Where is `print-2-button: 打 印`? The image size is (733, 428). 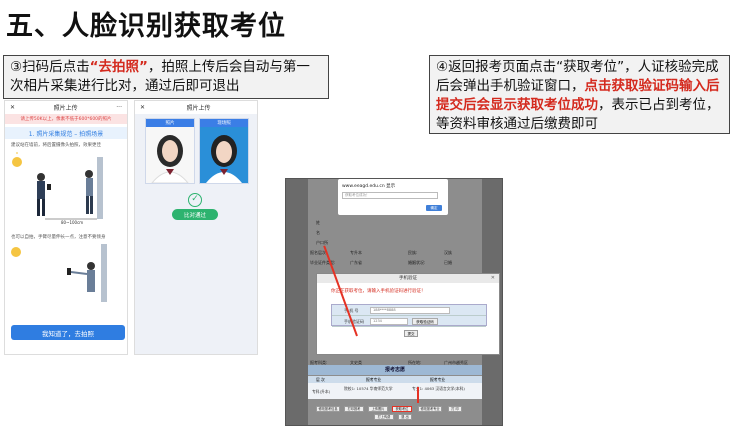
print-2-button: 打 印 is located at coordinates (455, 409).